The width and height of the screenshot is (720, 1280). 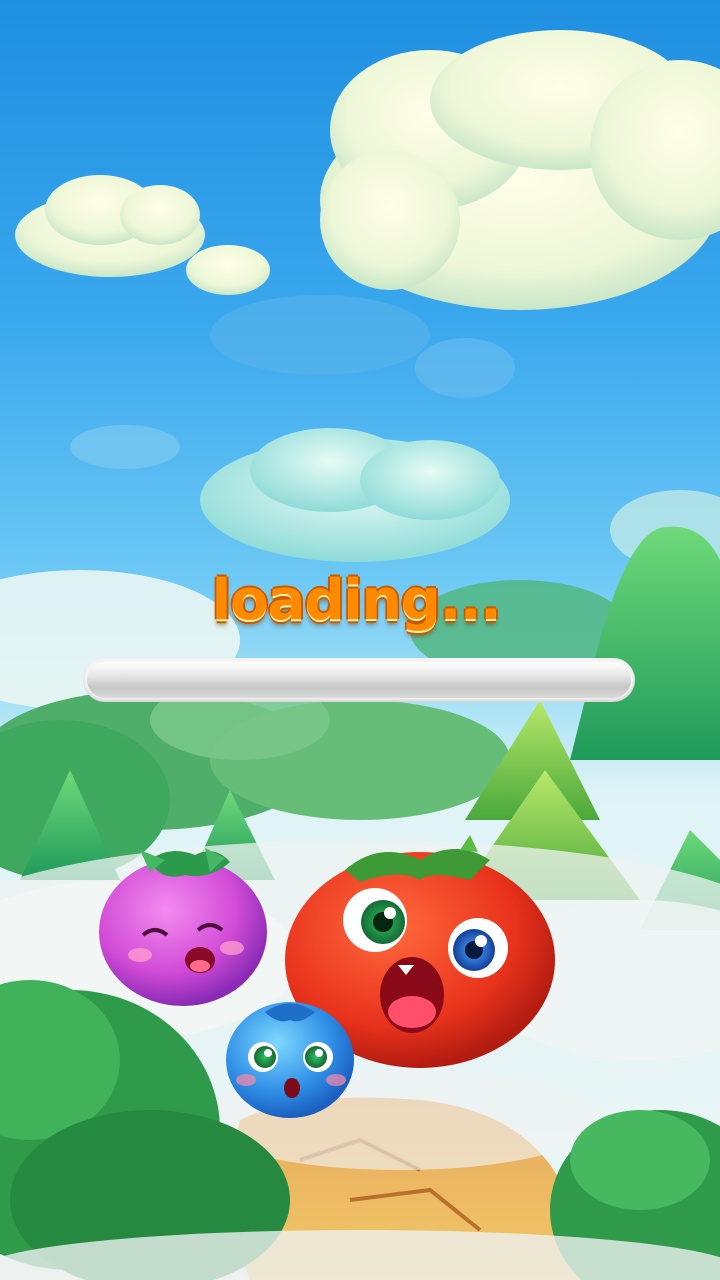 I want to click on loading-progress-bar, so click(x=359, y=680).